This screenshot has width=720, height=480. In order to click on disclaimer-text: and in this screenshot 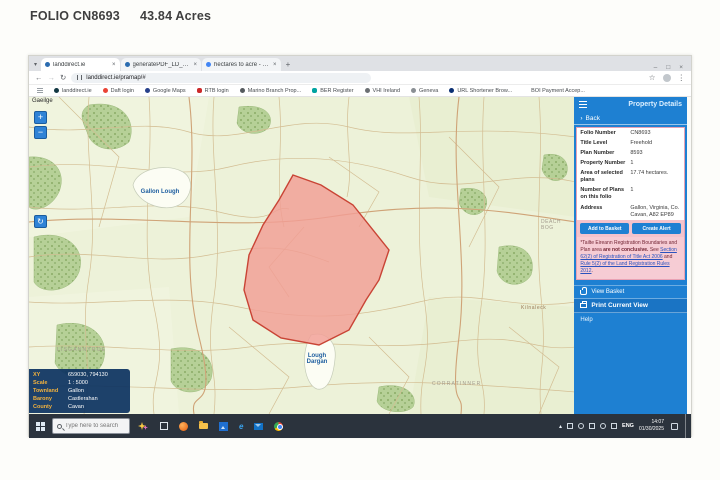, I will do `click(667, 257)`.